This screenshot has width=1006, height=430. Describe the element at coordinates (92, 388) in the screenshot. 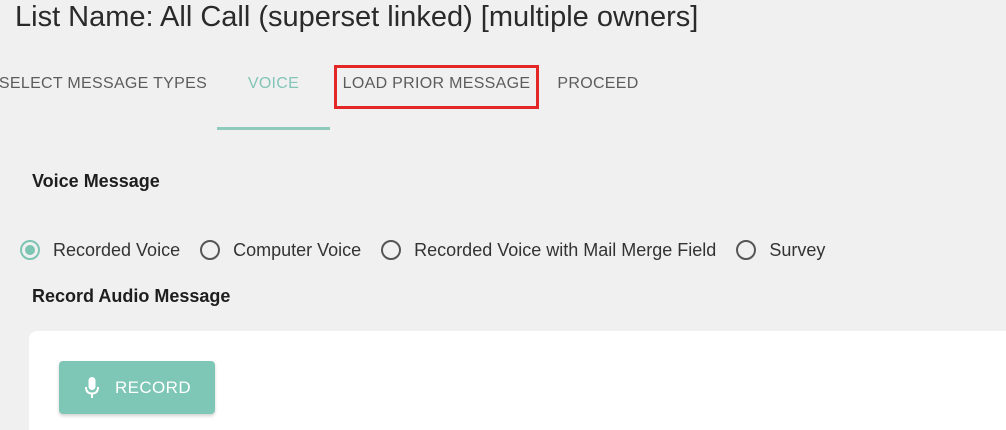

I see `microphone-icon` at that location.